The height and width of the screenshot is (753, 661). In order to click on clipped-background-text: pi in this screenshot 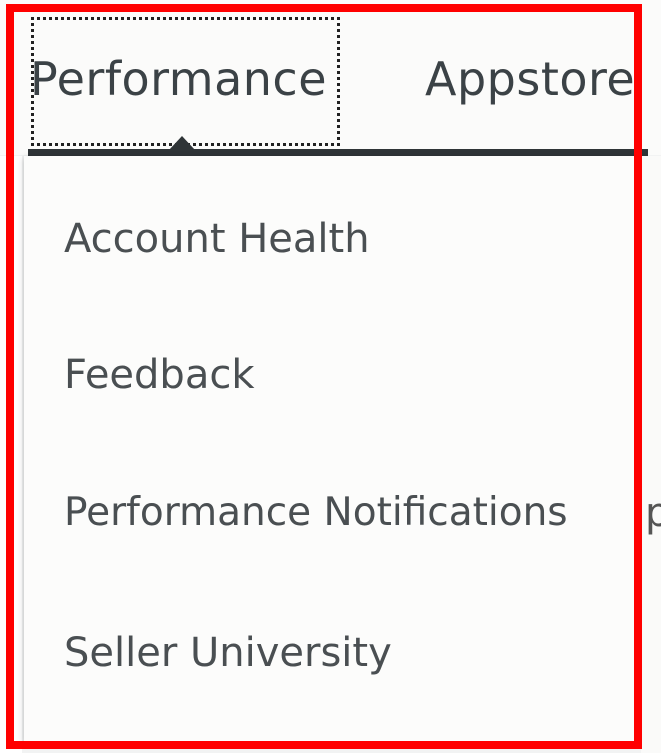, I will do `click(653, 513)`.